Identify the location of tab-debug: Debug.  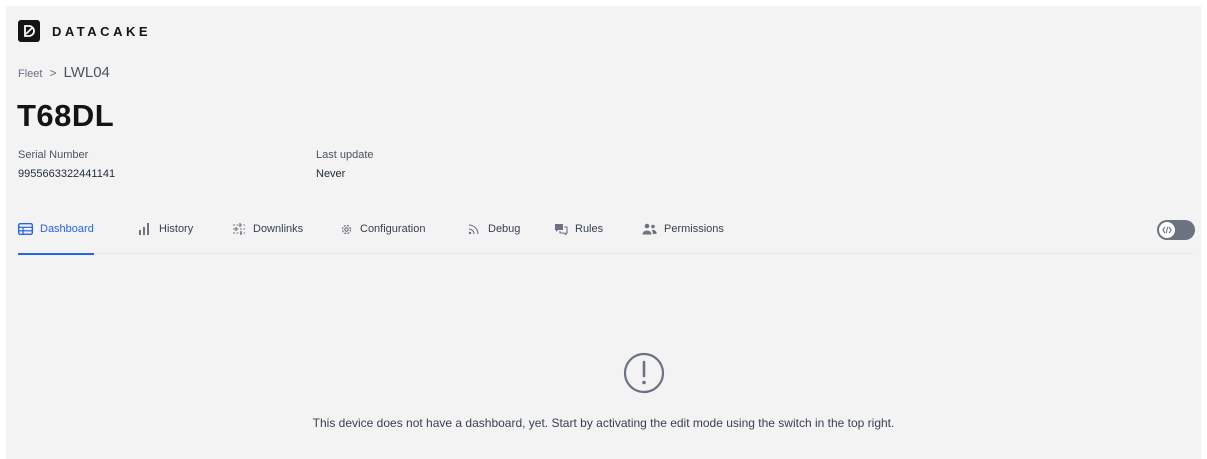
(494, 234).